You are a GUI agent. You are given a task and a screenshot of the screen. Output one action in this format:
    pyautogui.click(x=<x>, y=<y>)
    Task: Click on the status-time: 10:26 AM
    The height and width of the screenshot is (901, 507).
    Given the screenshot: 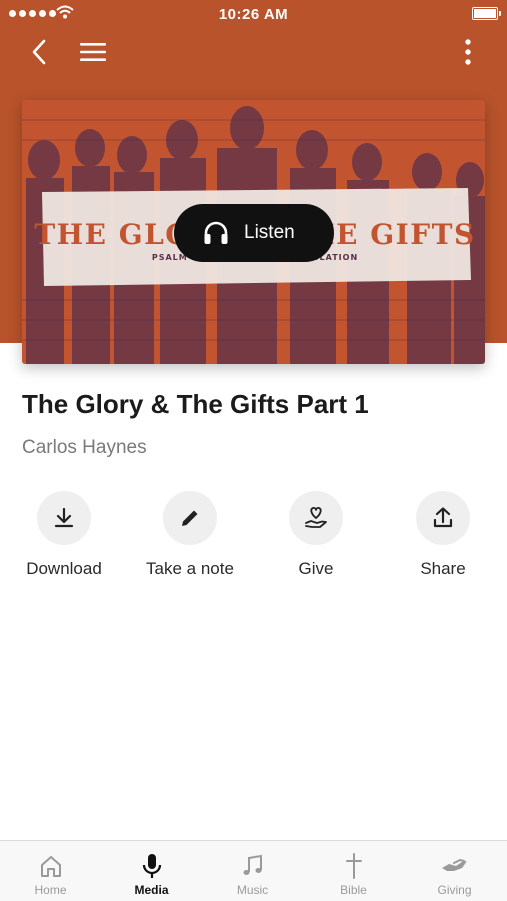 What is the action you would take?
    pyautogui.click(x=253, y=14)
    